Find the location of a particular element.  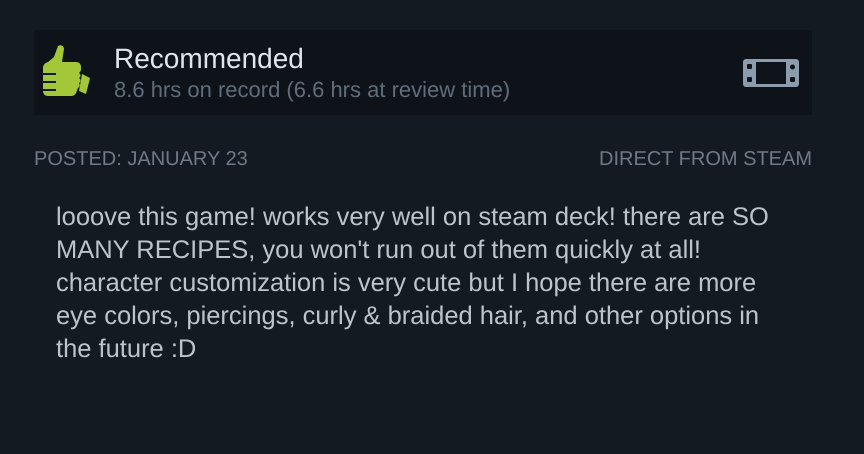

review-source: DIRECT FROM STEAM is located at coordinates (705, 159).